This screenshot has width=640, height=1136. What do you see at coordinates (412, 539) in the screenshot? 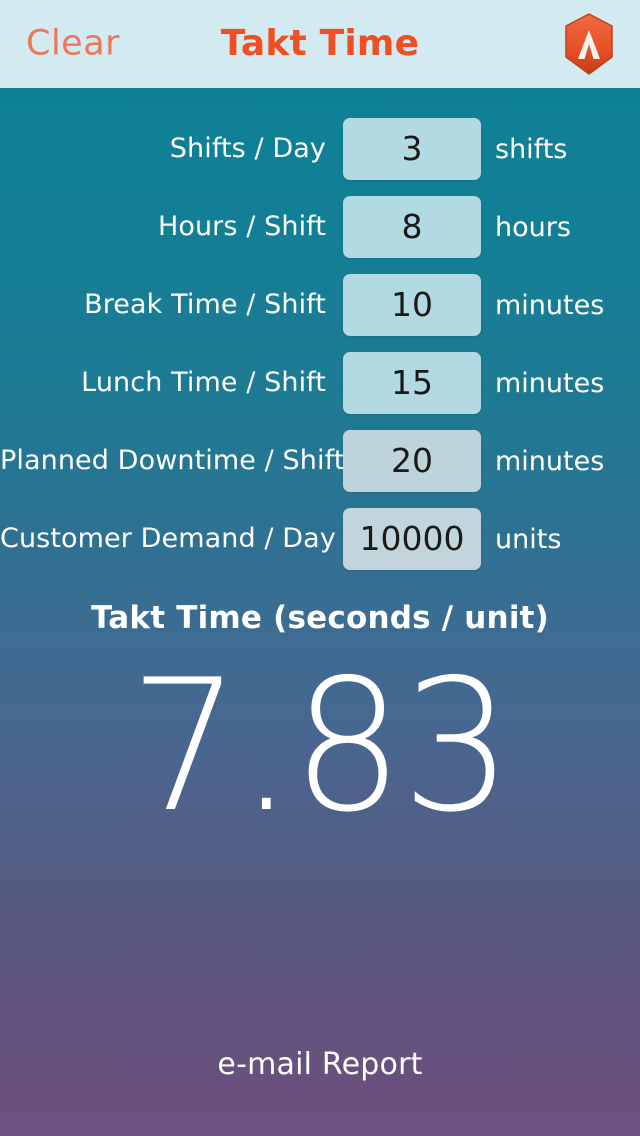
I see `input-customer-demand-per-day` at bounding box center [412, 539].